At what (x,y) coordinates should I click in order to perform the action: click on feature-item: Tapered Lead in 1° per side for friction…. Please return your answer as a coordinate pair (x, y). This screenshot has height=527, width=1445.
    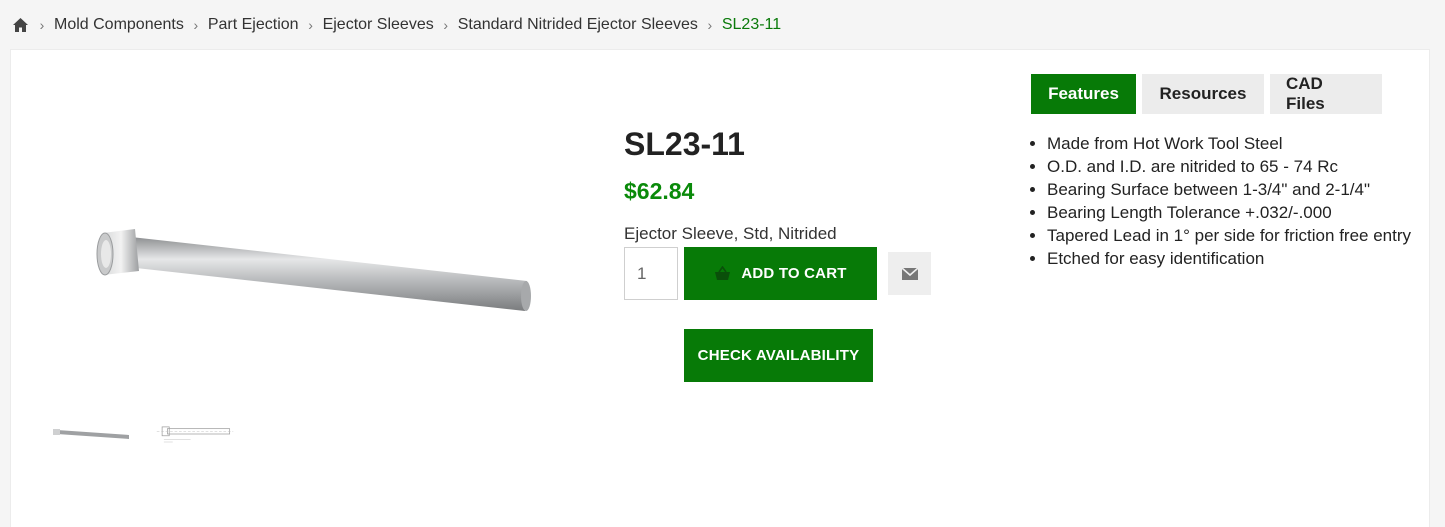
    Looking at the image, I should click on (1232, 235).